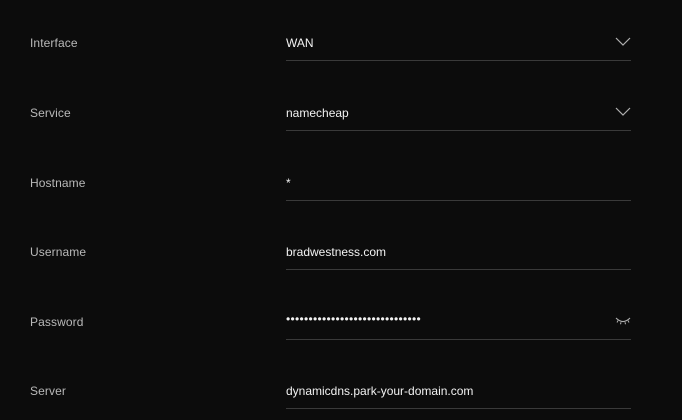  What do you see at coordinates (48, 391) in the screenshot?
I see `server-label: Server` at bounding box center [48, 391].